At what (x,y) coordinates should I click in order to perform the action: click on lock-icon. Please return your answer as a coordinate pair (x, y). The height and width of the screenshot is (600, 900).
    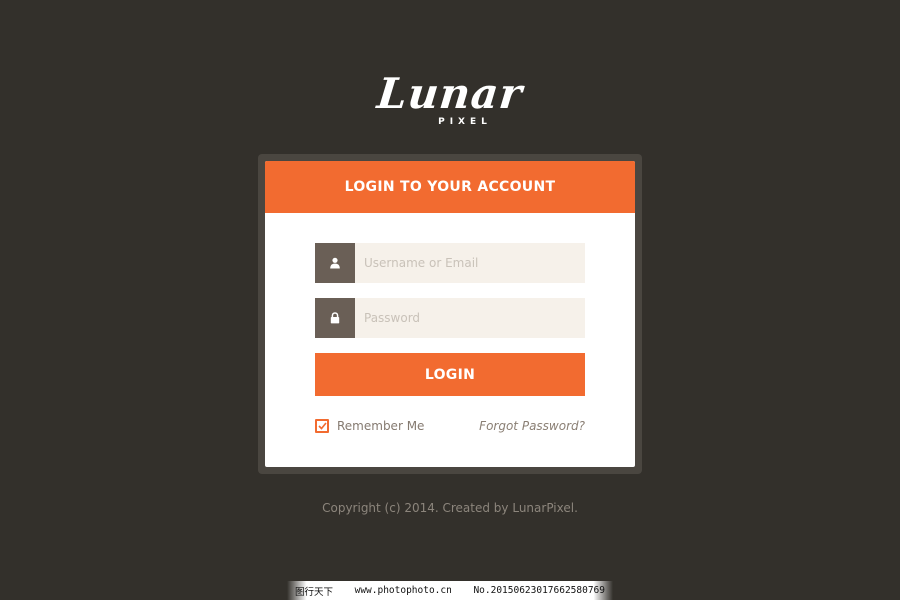
    Looking at the image, I should click on (335, 318).